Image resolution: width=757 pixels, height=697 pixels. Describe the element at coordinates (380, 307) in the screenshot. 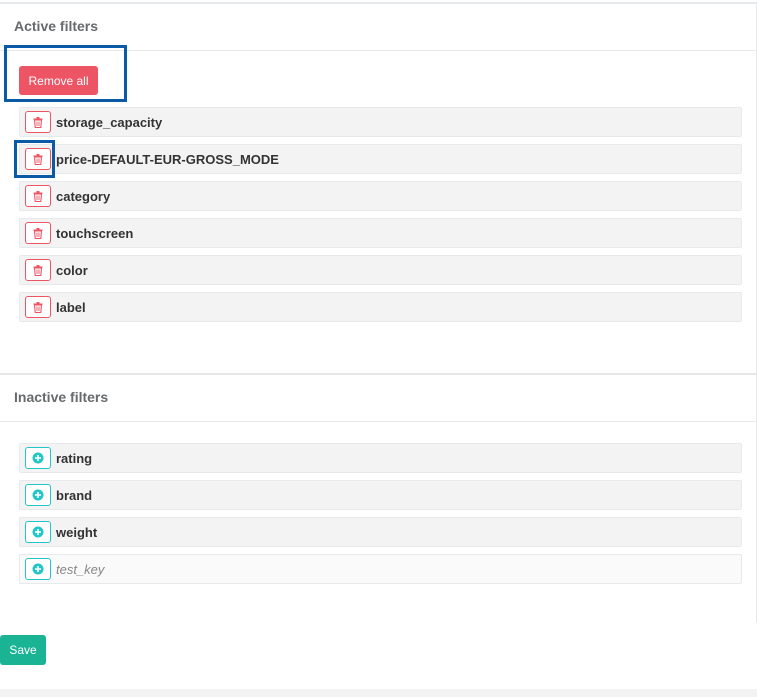

I see `active-filter-row: label` at that location.